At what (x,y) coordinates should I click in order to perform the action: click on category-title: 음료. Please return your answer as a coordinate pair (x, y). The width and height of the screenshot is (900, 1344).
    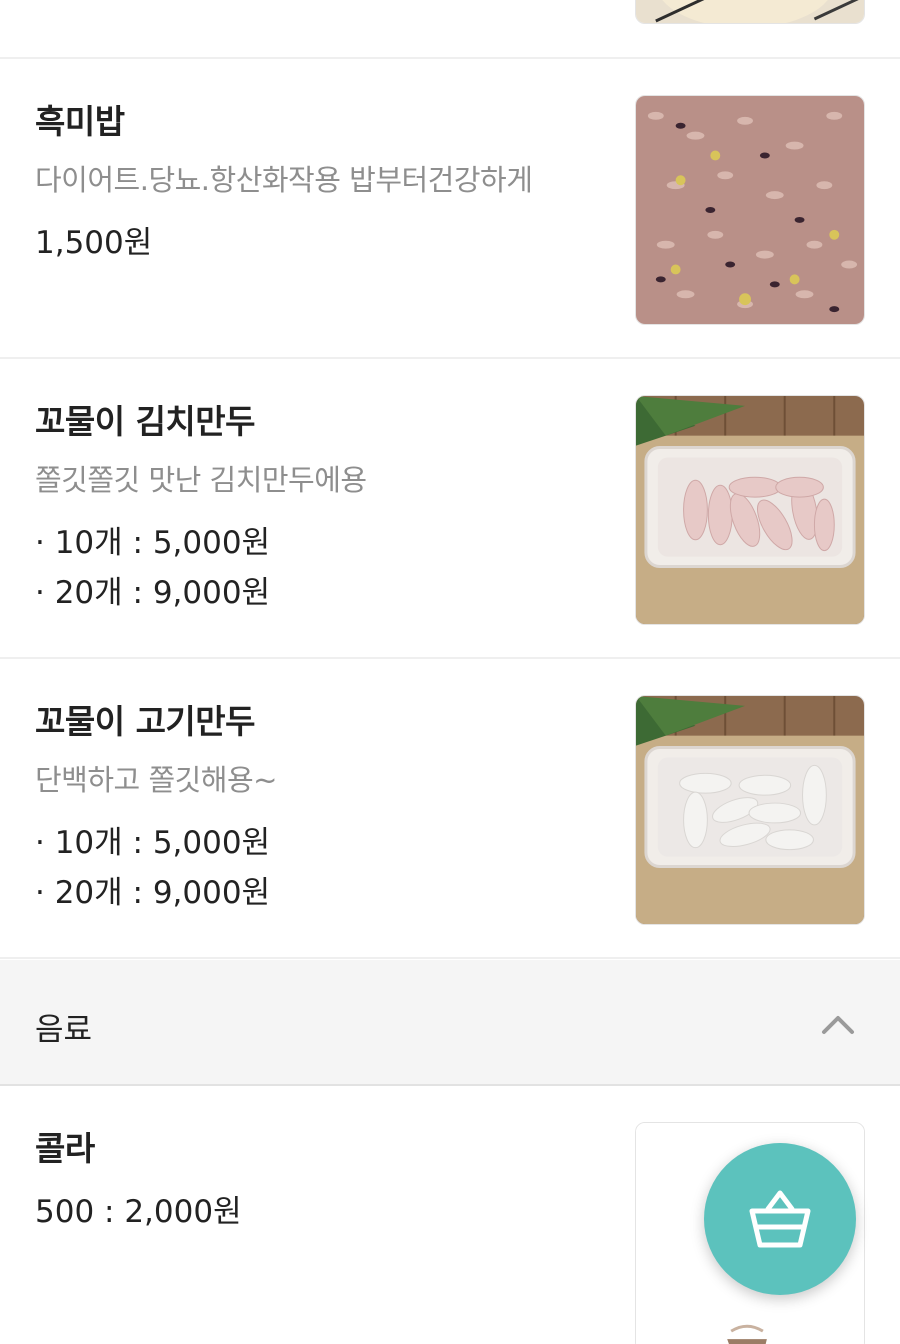
    Looking at the image, I should click on (64, 1030).